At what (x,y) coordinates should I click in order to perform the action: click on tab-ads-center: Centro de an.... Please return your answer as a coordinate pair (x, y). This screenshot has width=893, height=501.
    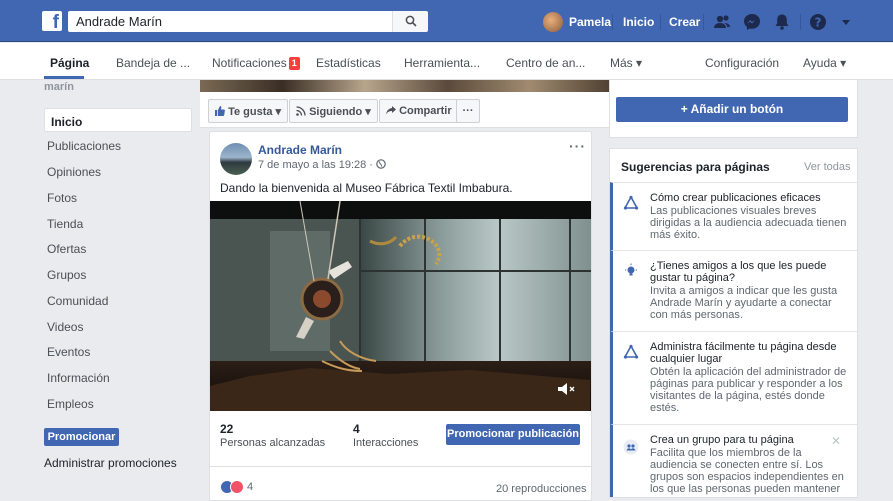
    Looking at the image, I should click on (545, 63).